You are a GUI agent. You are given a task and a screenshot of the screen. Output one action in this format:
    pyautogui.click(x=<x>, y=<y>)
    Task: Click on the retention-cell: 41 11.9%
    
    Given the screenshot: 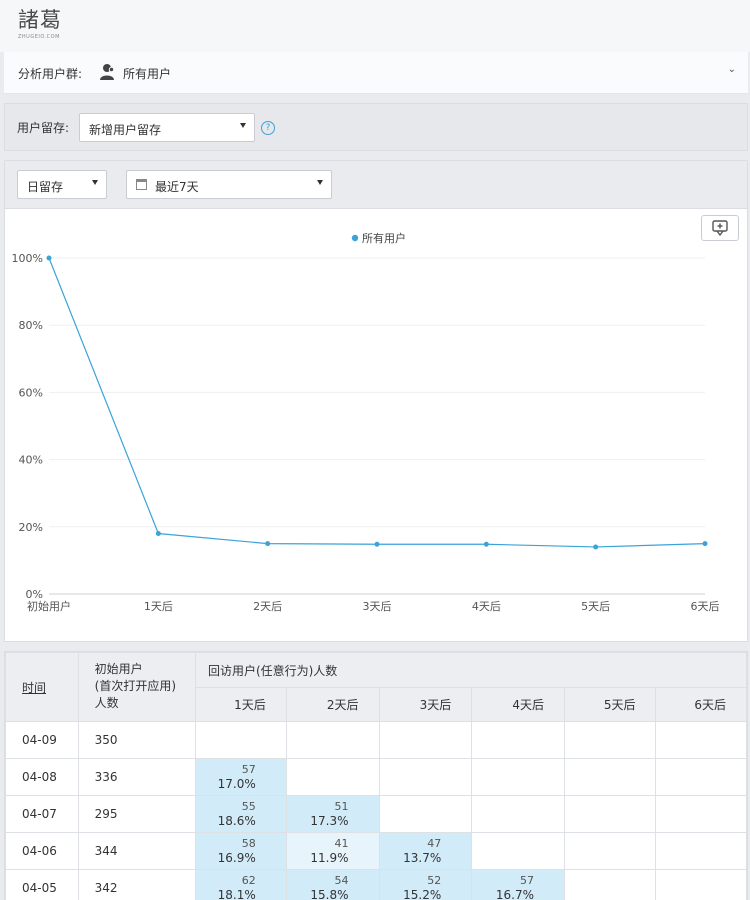 What is the action you would take?
    pyautogui.click(x=332, y=851)
    